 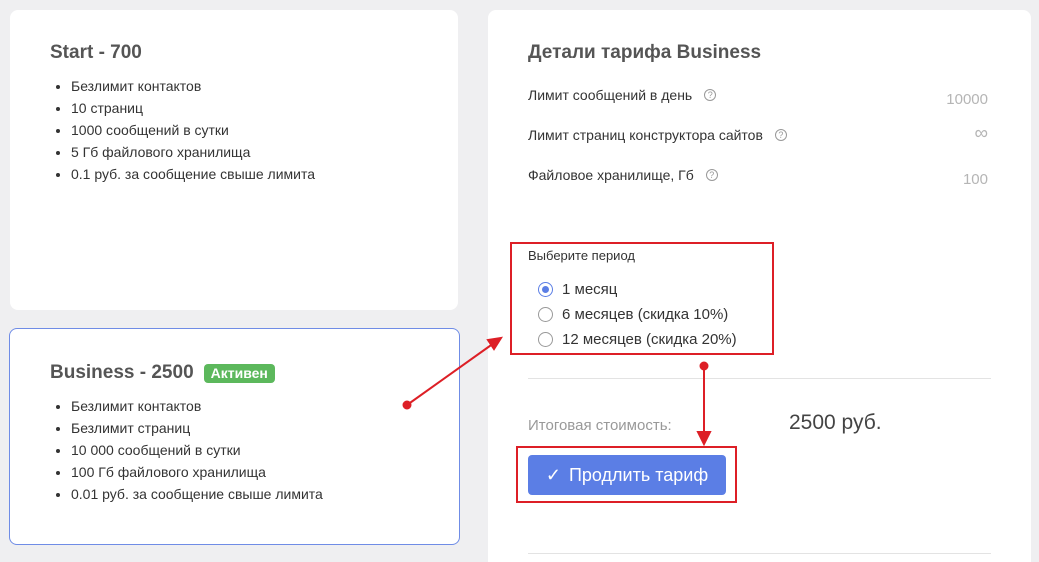 I want to click on param-storage: Файловое хранилище, Гб ?, so click(x=623, y=175).